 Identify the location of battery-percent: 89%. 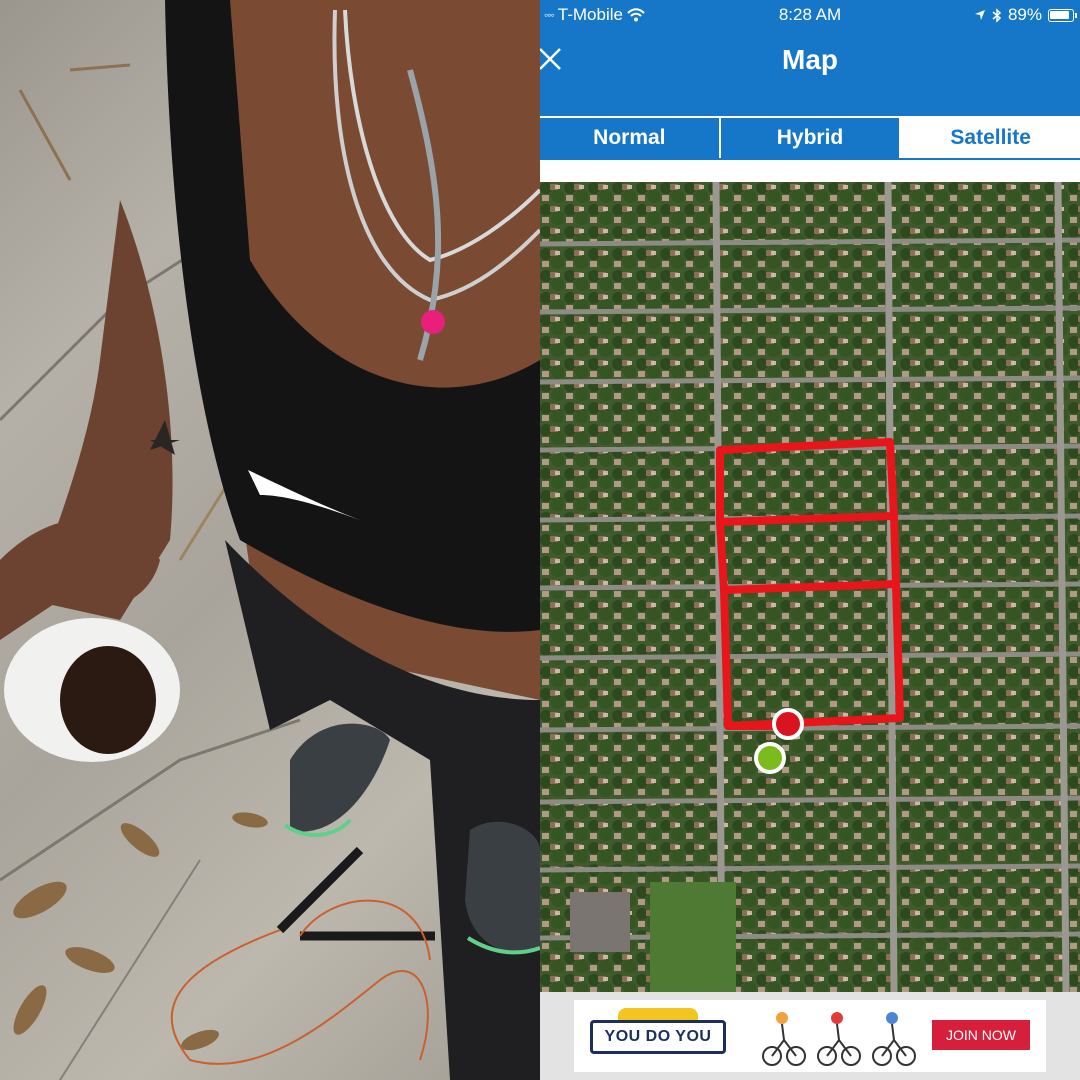
(1024, 14).